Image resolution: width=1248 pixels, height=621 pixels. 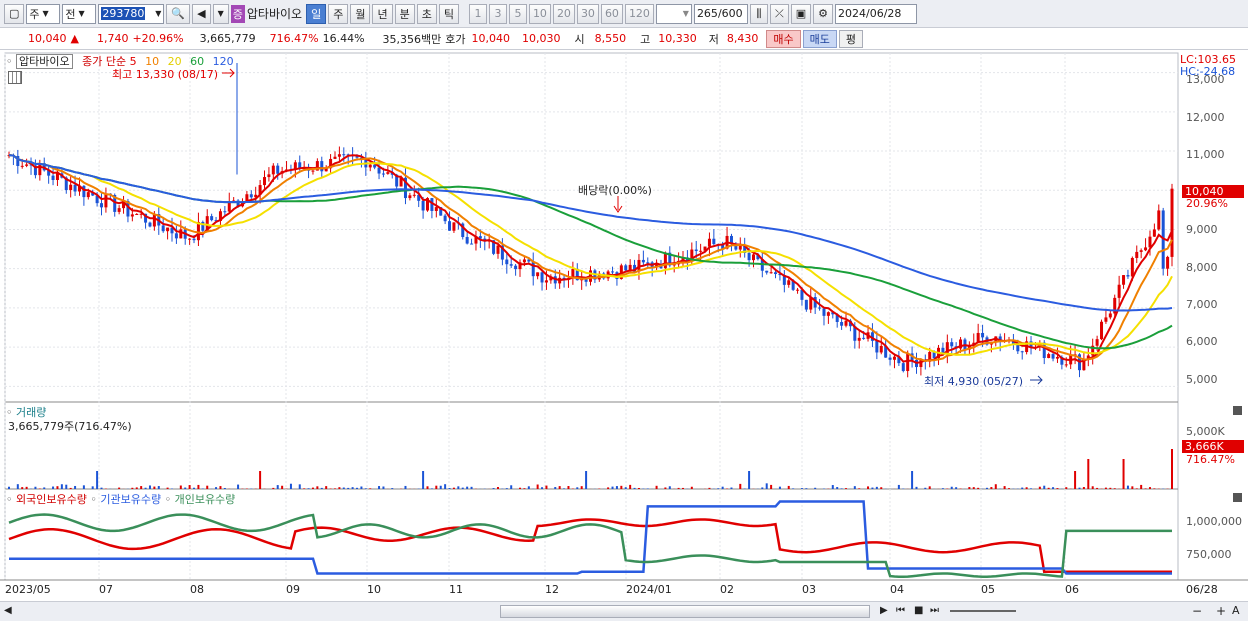 What do you see at coordinates (1221, 611) in the screenshot?
I see `zoom-in-icon: +` at bounding box center [1221, 611].